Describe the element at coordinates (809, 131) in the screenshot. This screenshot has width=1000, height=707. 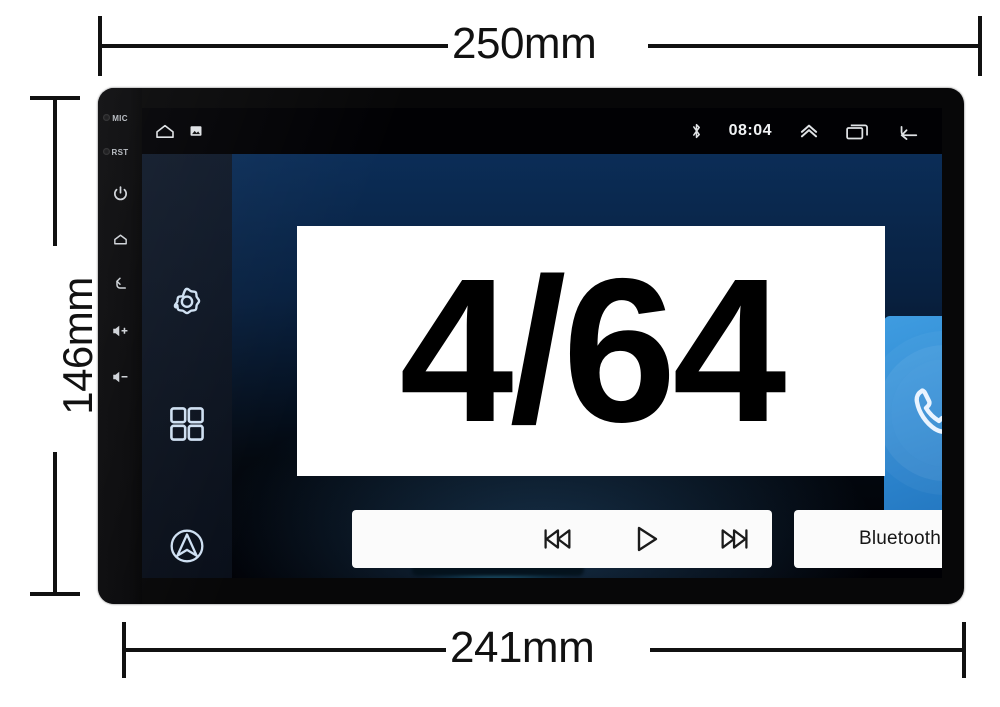
I see `expand-up-icon` at that location.